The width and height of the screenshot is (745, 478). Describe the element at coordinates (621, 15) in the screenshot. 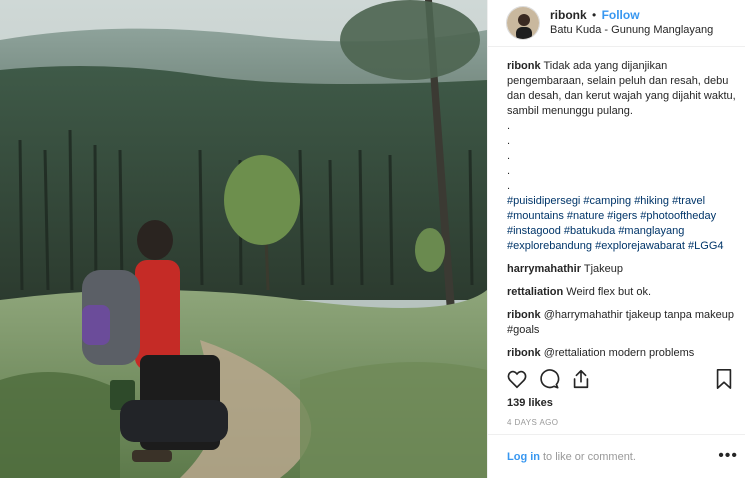

I see `follow-button: Follow` at that location.